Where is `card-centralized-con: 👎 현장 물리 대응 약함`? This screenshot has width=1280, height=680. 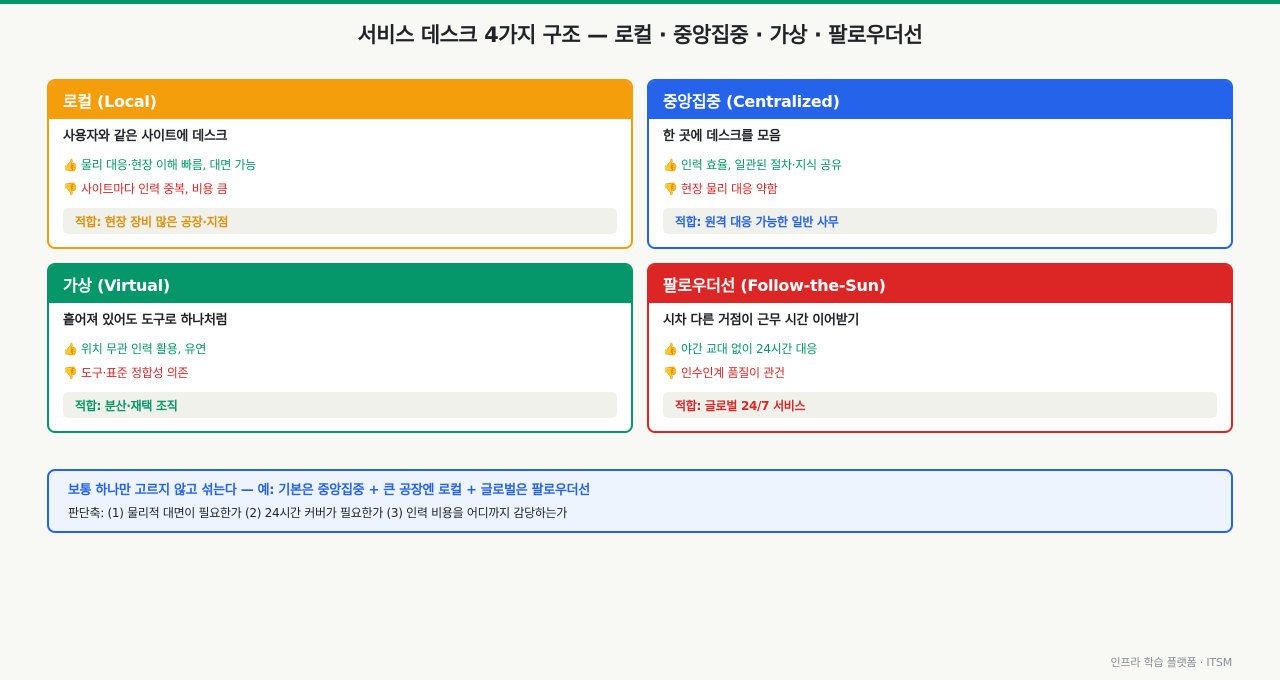
card-centralized-con: 👎 현장 물리 대응 약함 is located at coordinates (940, 189).